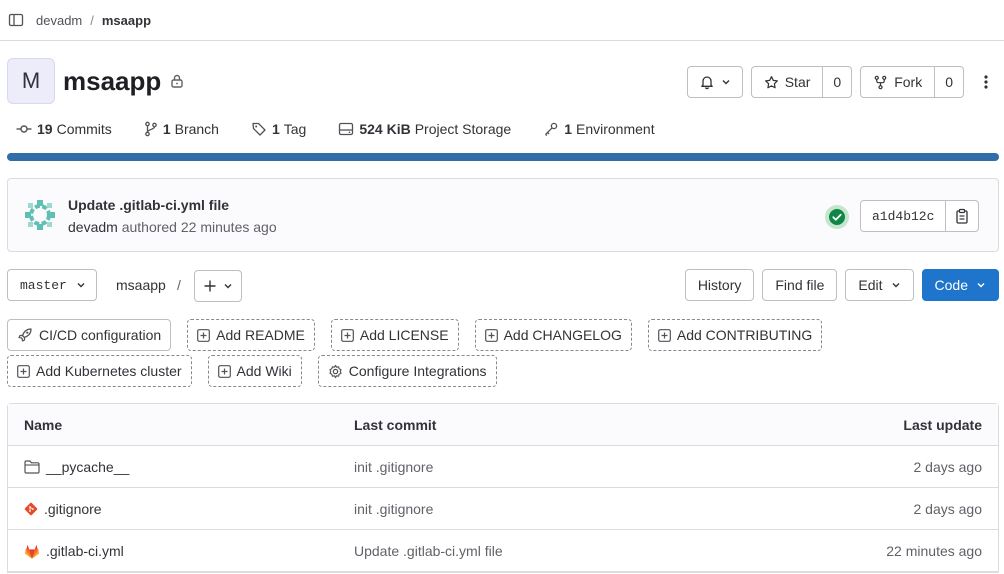 The height and width of the screenshot is (574, 1004). What do you see at coordinates (615, 129) in the screenshot?
I see `stat-environments-label: Environment` at bounding box center [615, 129].